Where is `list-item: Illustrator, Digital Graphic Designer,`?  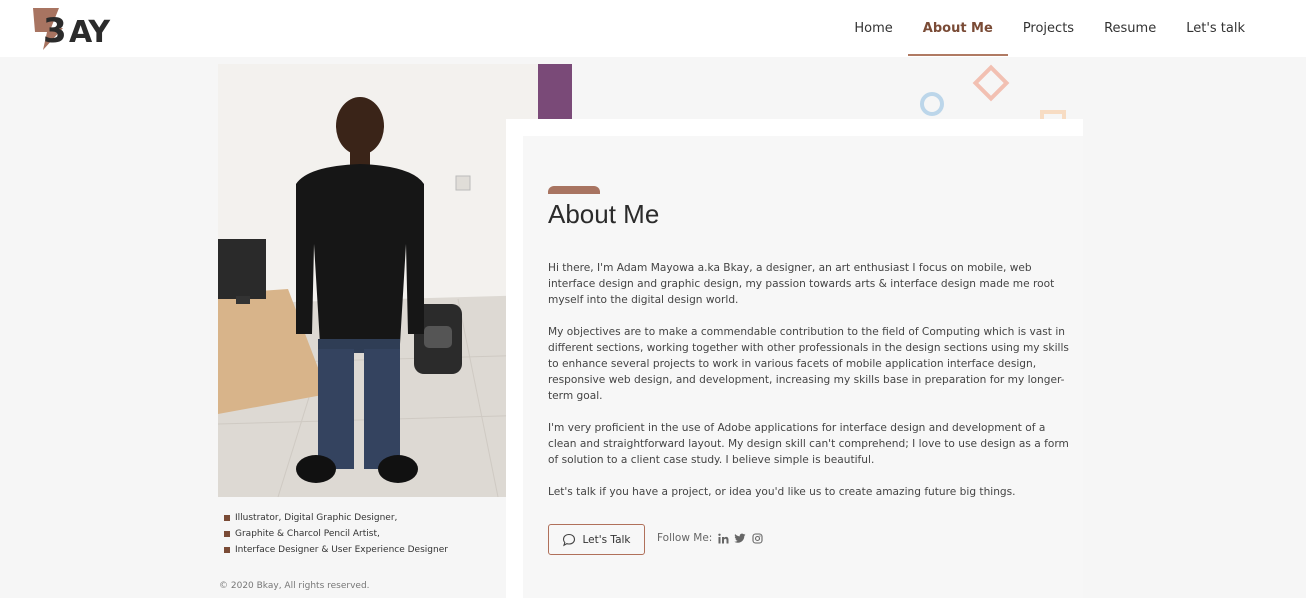 list-item: Illustrator, Digital Graphic Designer, is located at coordinates (336, 518).